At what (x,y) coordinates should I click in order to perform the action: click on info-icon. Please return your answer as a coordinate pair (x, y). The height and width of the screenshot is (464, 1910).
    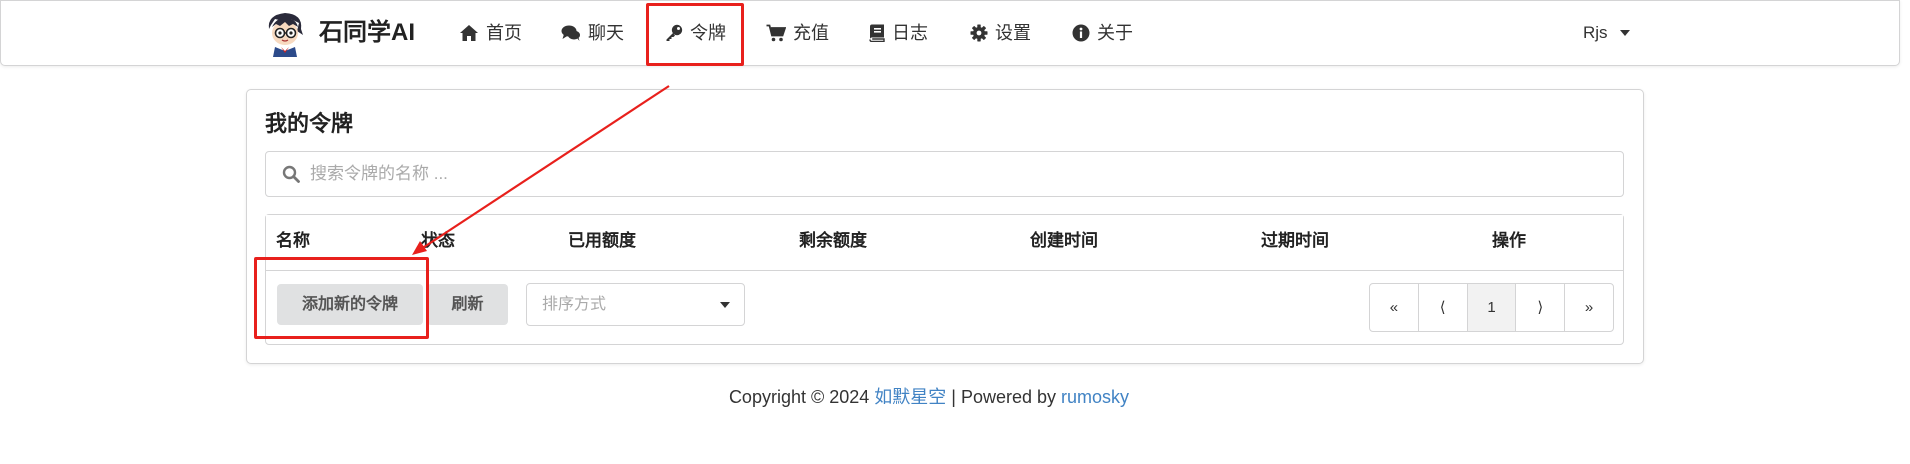
    Looking at the image, I should click on (1081, 33).